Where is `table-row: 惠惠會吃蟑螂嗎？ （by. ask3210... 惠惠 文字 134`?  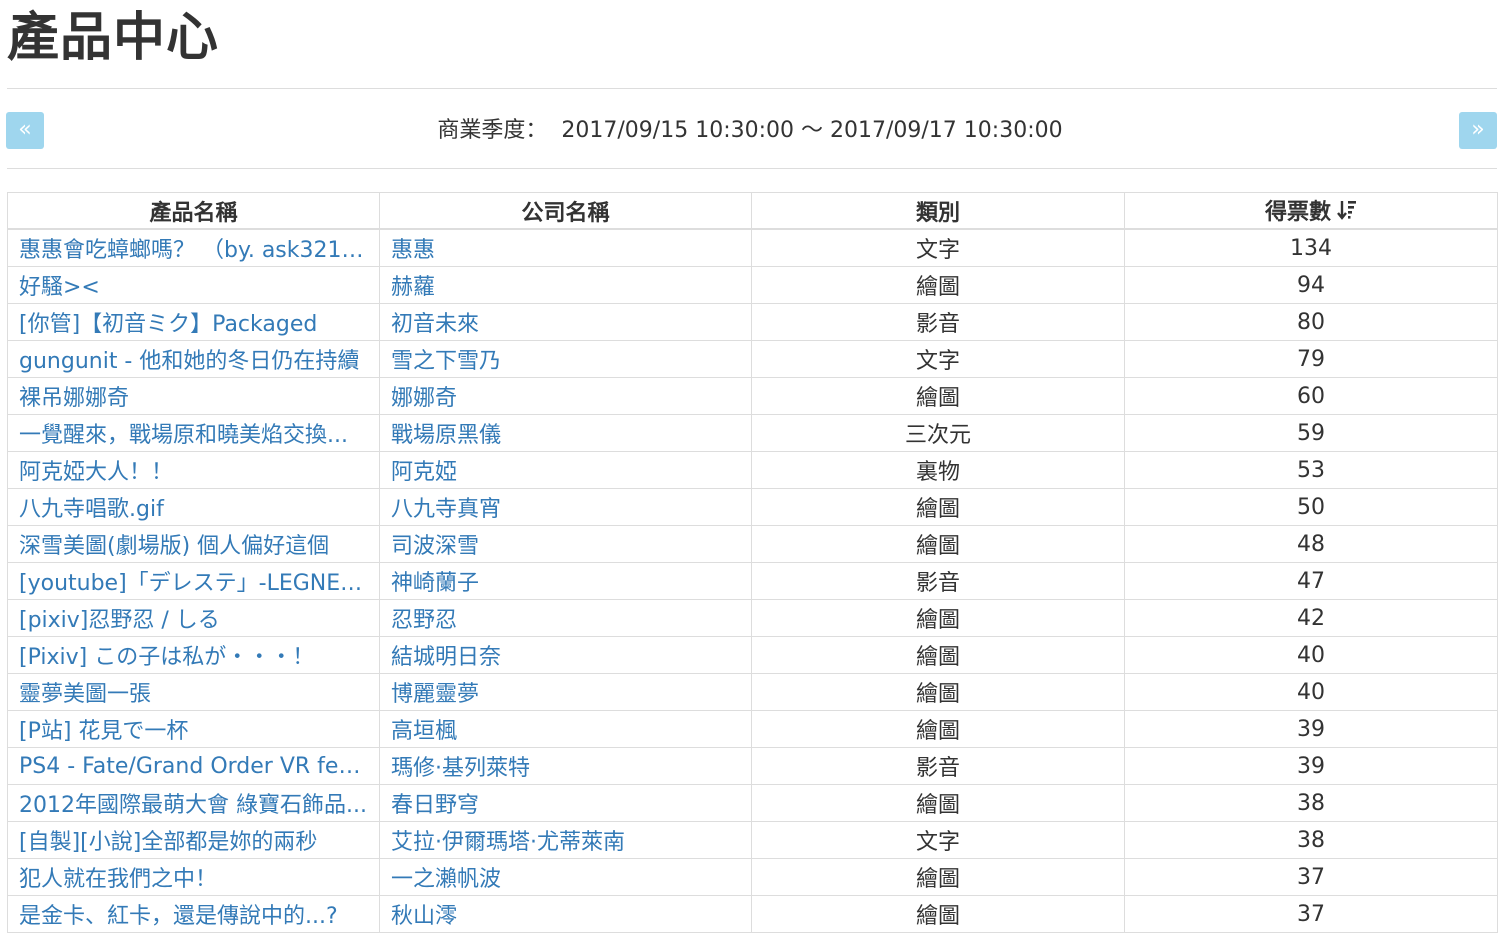 table-row: 惠惠會吃蟑螂嗎？ （by. ask3210... 惠惠 文字 134 is located at coordinates (752, 247).